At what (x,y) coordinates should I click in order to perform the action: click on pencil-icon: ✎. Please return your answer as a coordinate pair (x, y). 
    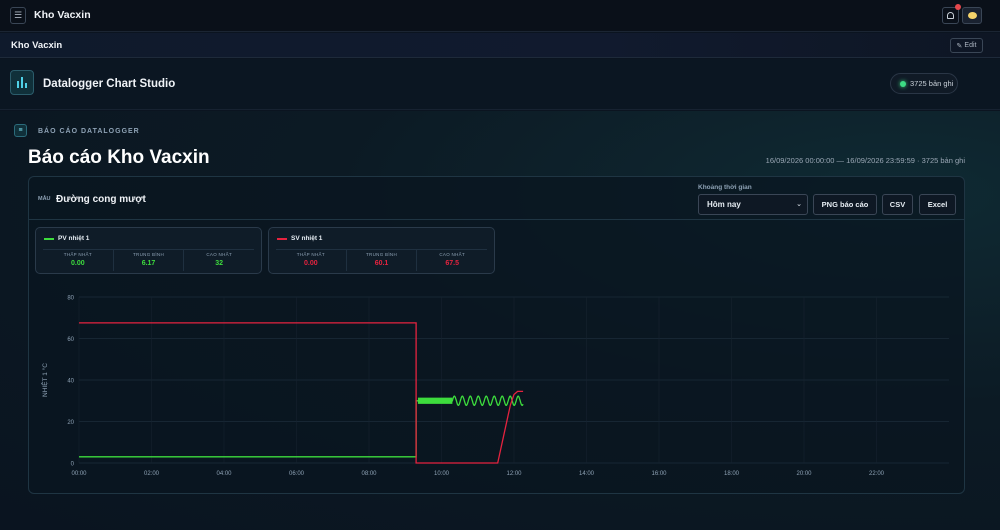
    Looking at the image, I should click on (959, 46).